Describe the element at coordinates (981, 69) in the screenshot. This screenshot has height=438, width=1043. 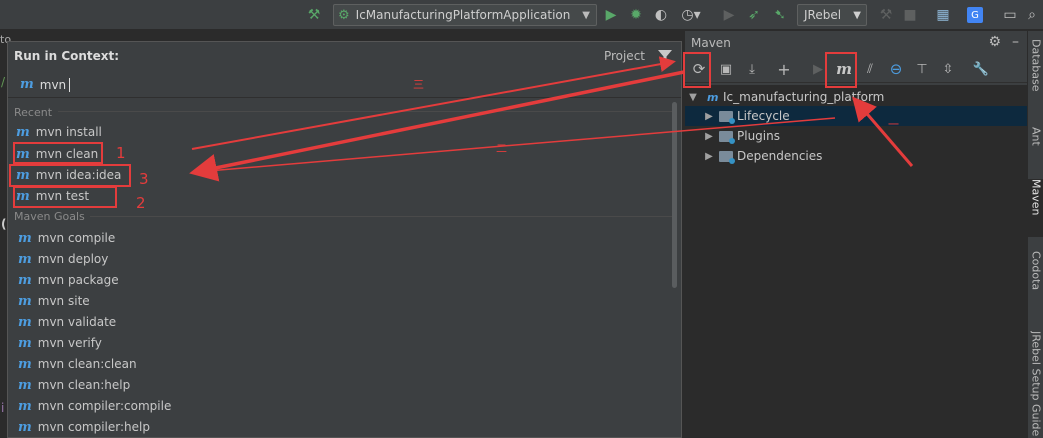
I see `settings-wrench-icon: 🔧` at that location.